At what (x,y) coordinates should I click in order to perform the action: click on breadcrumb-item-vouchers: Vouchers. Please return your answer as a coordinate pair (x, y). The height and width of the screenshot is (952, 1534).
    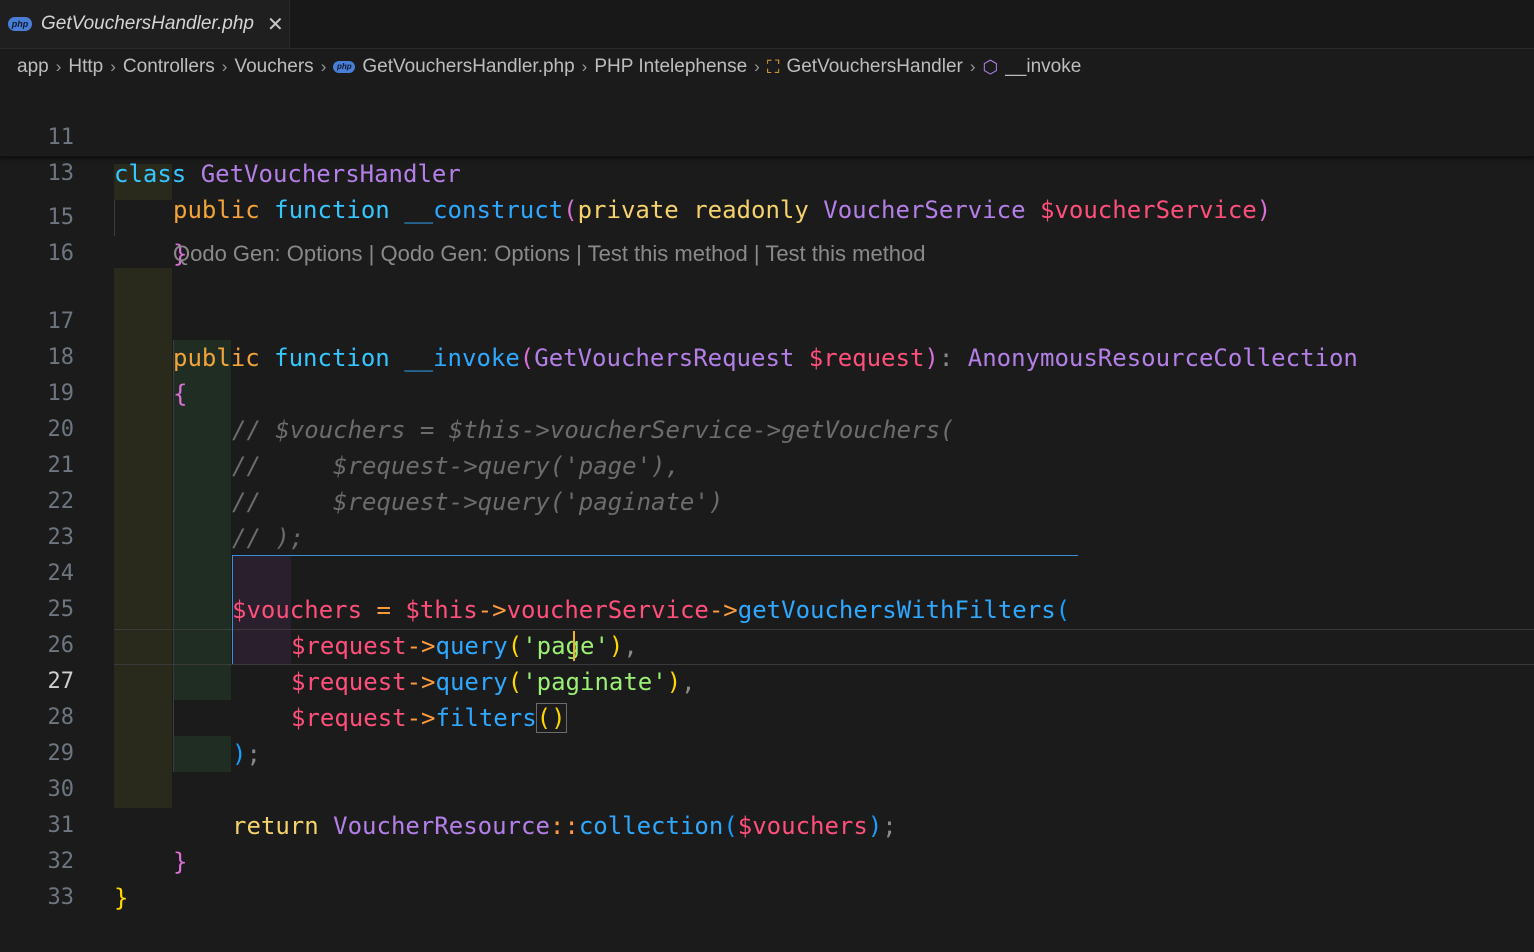
    Looking at the image, I should click on (273, 67).